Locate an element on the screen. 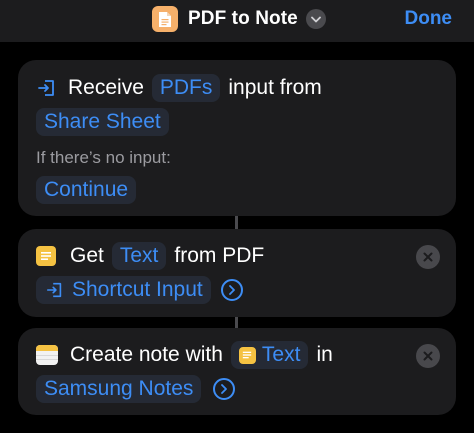 Image resolution: width=474 pixels, height=433 pixels. shortcut-title-menu: PDF to Note is located at coordinates (239, 19).